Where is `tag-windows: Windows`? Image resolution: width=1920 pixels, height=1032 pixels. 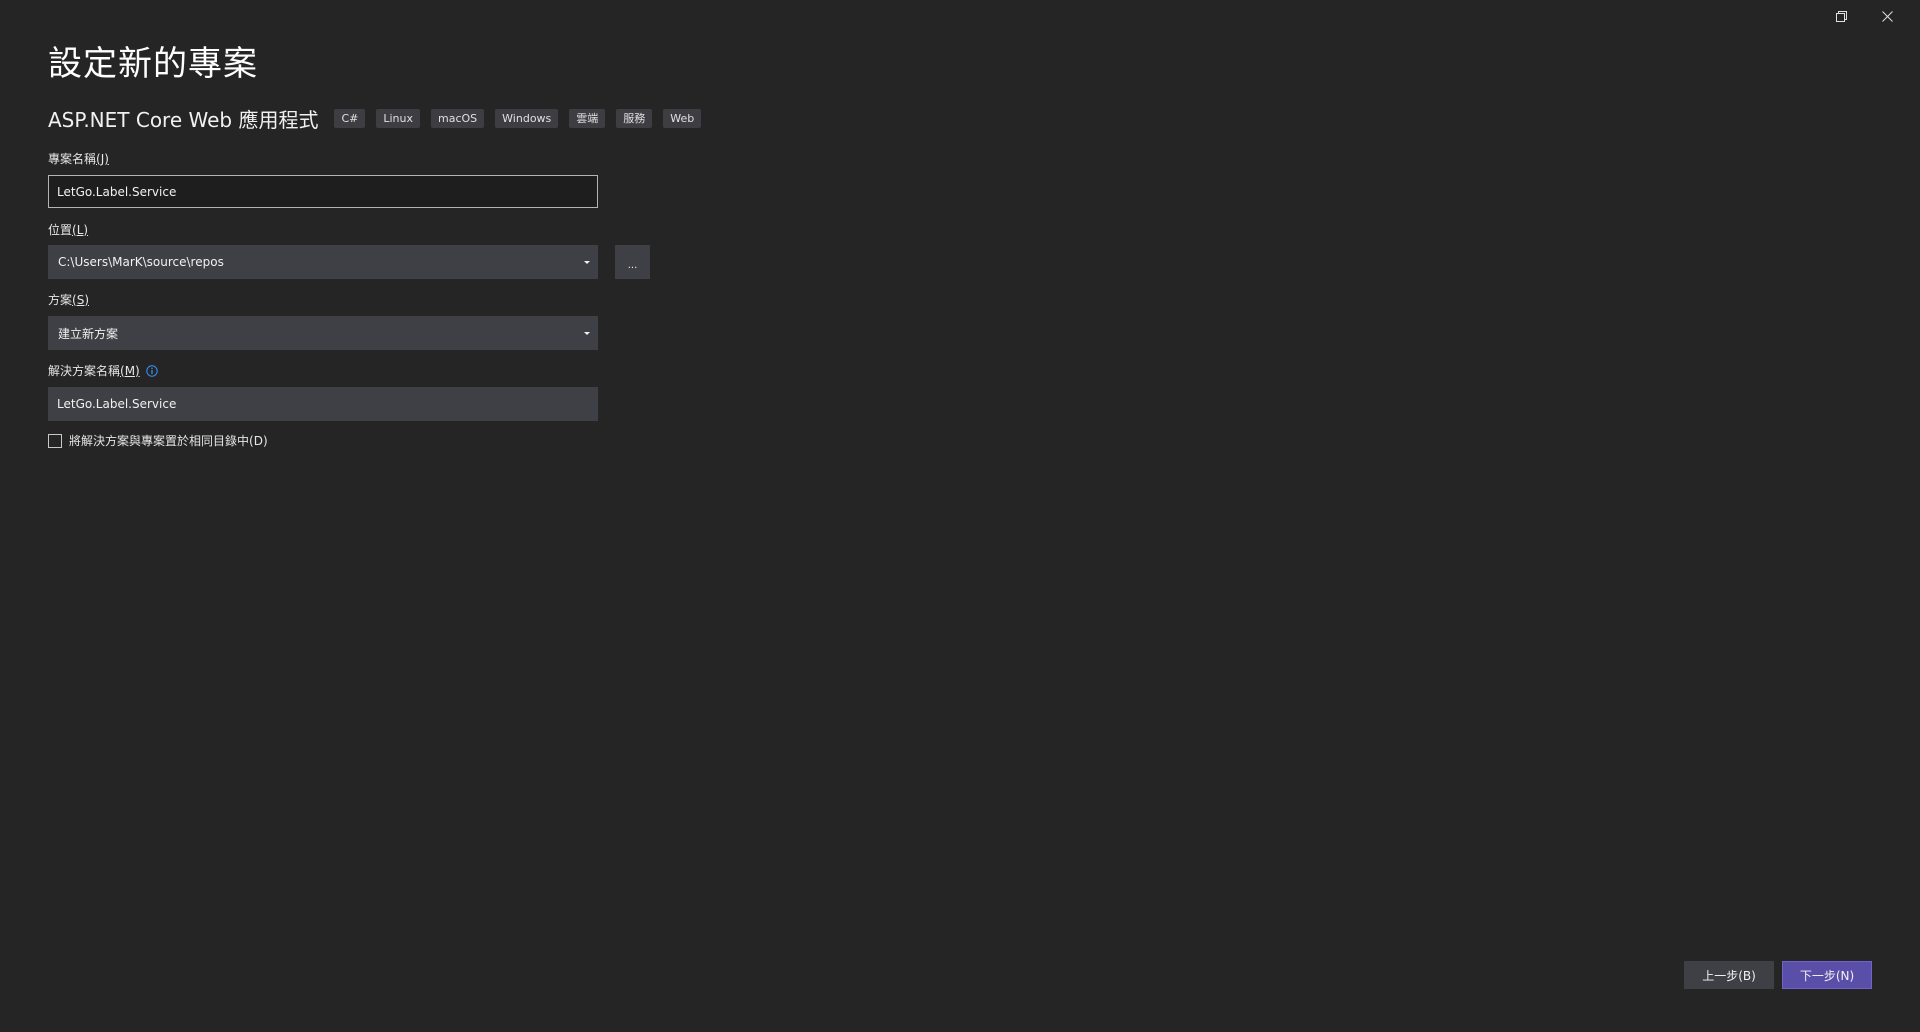
tag-windows: Windows is located at coordinates (527, 118).